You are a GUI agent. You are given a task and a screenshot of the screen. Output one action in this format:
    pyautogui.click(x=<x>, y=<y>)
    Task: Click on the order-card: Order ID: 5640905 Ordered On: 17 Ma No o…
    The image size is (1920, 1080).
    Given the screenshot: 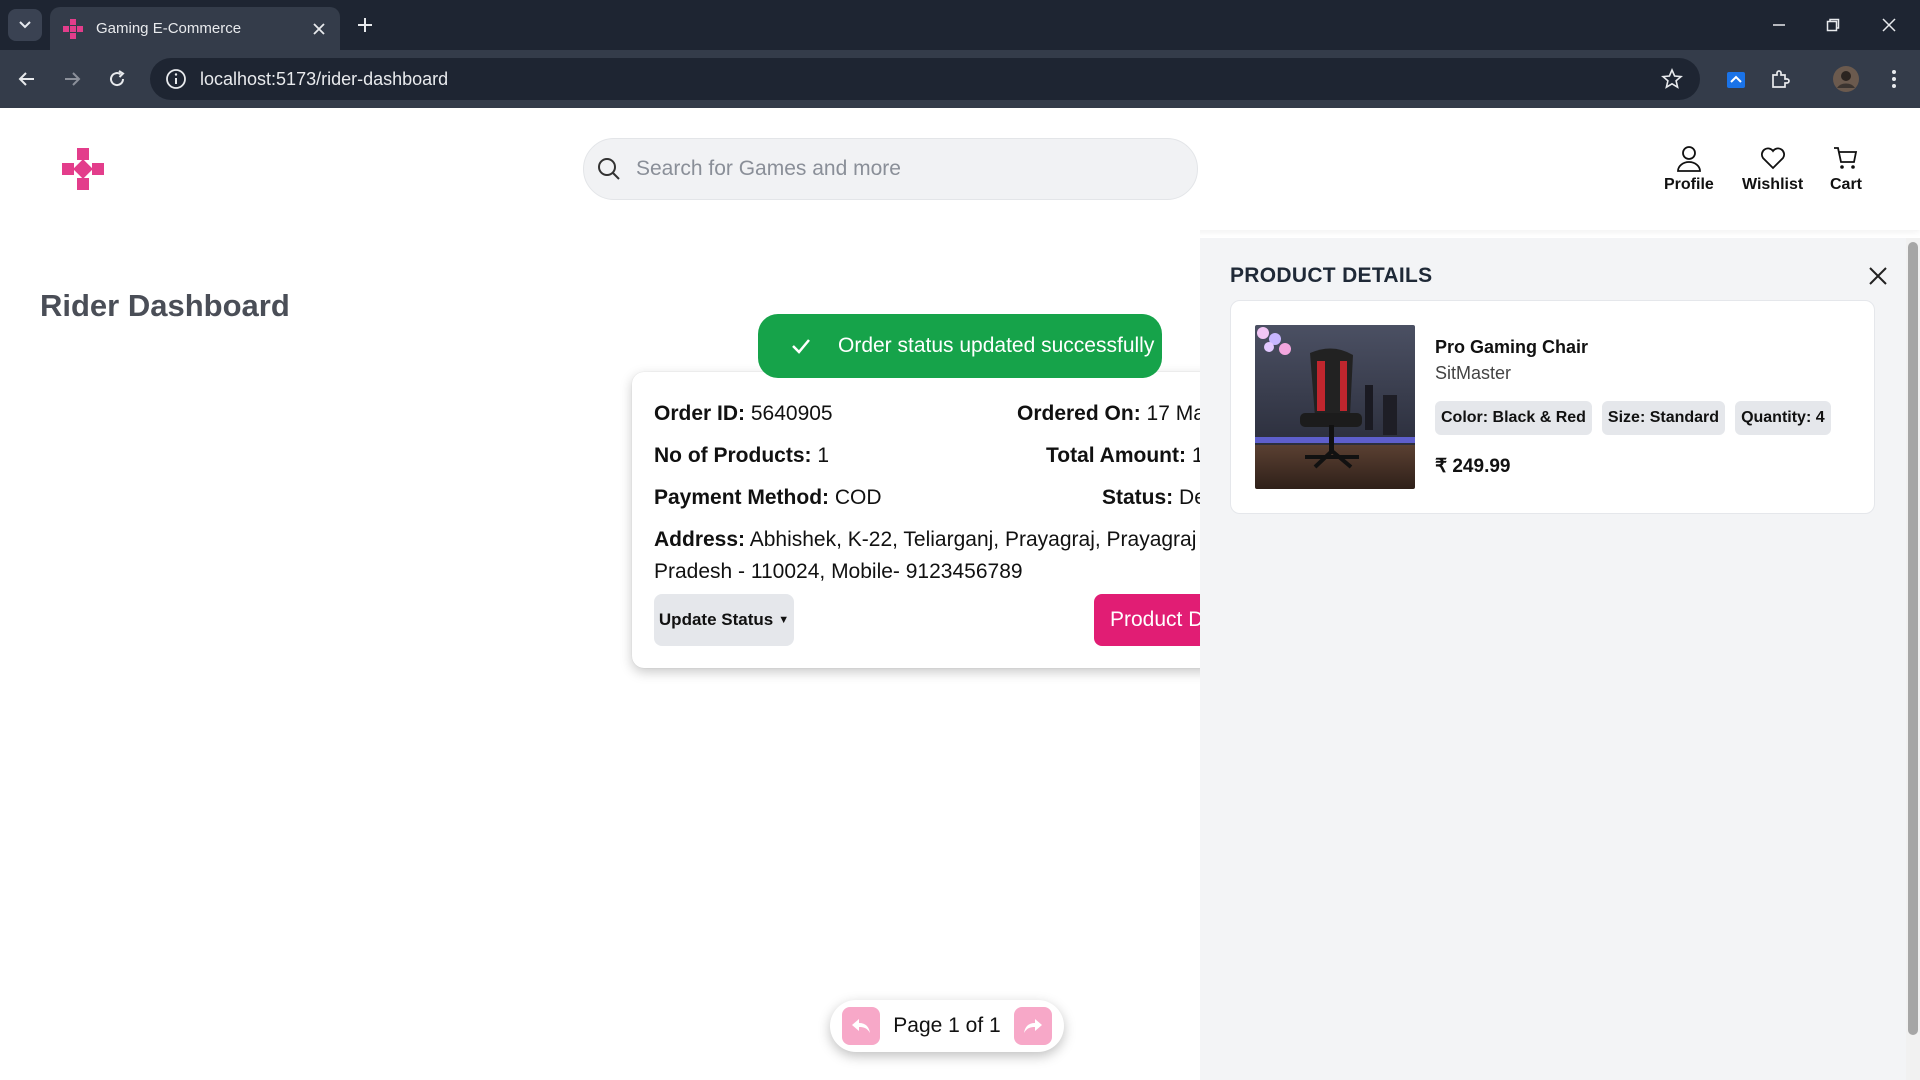 What is the action you would take?
    pyautogui.click(x=932, y=520)
    